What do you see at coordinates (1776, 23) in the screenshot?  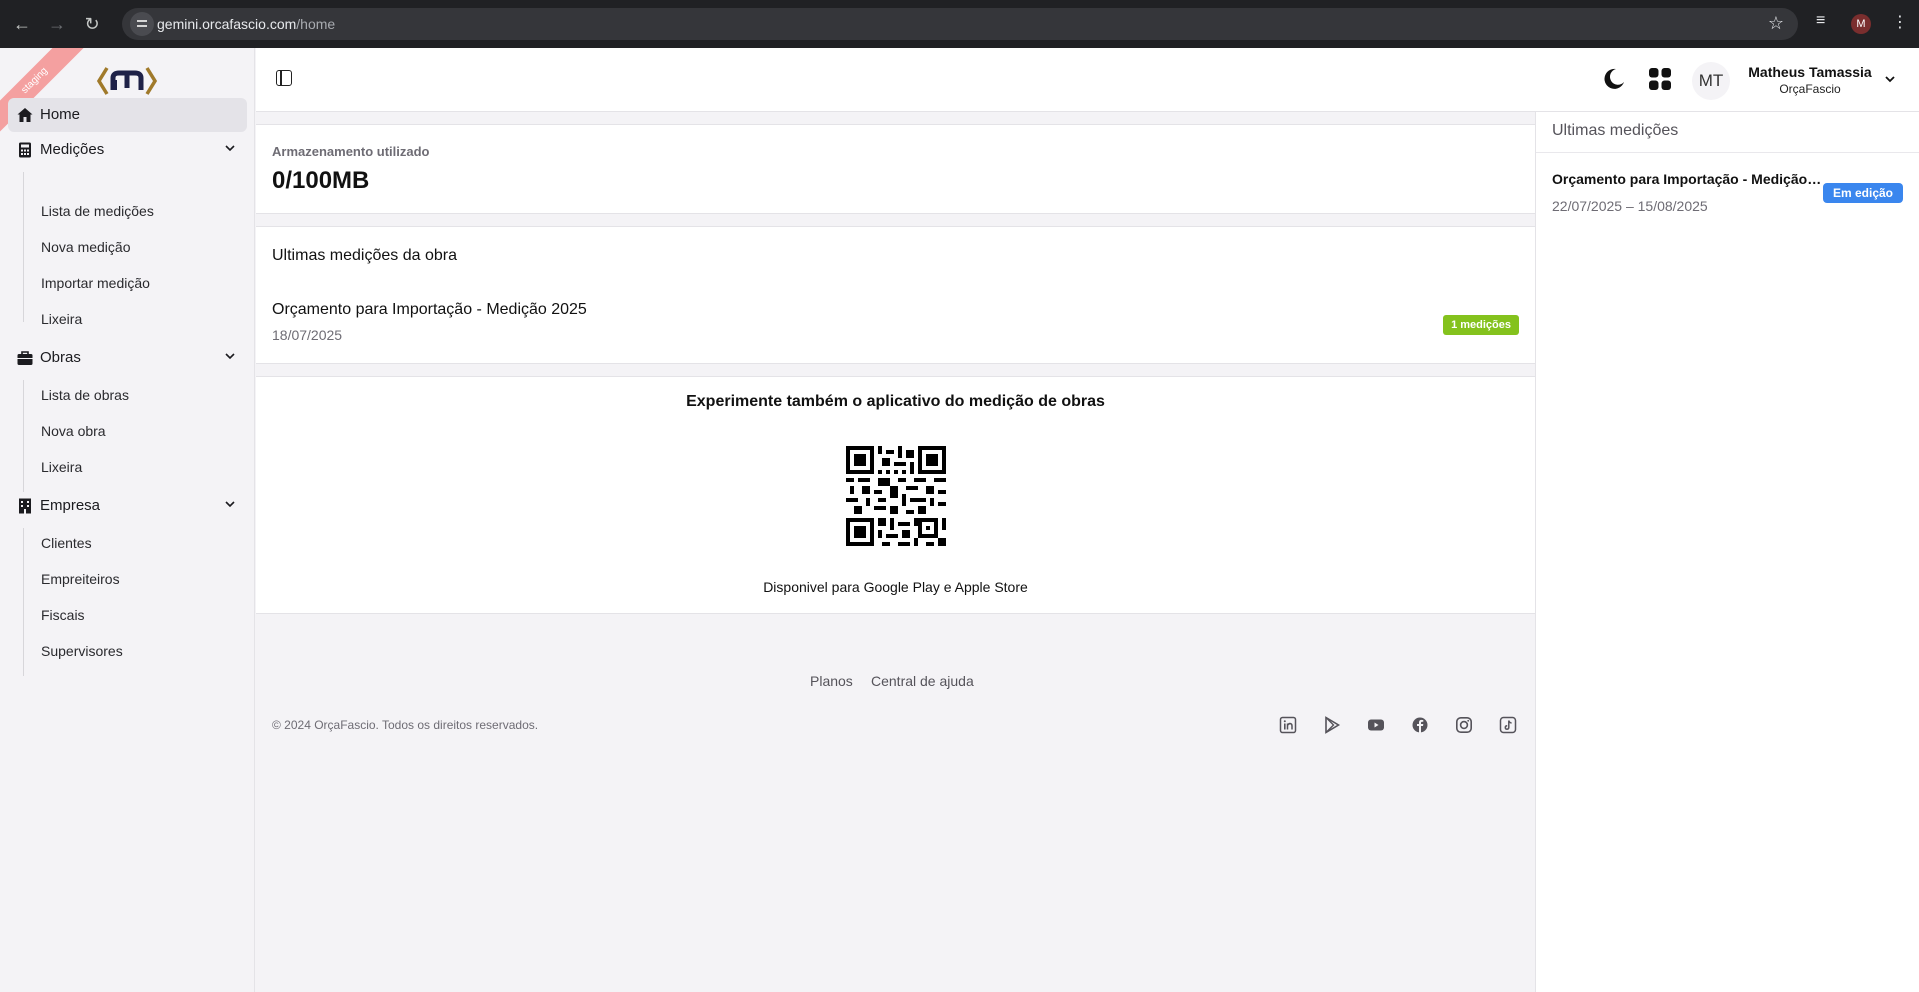 I see `bookmark-star-icon: ☆` at bounding box center [1776, 23].